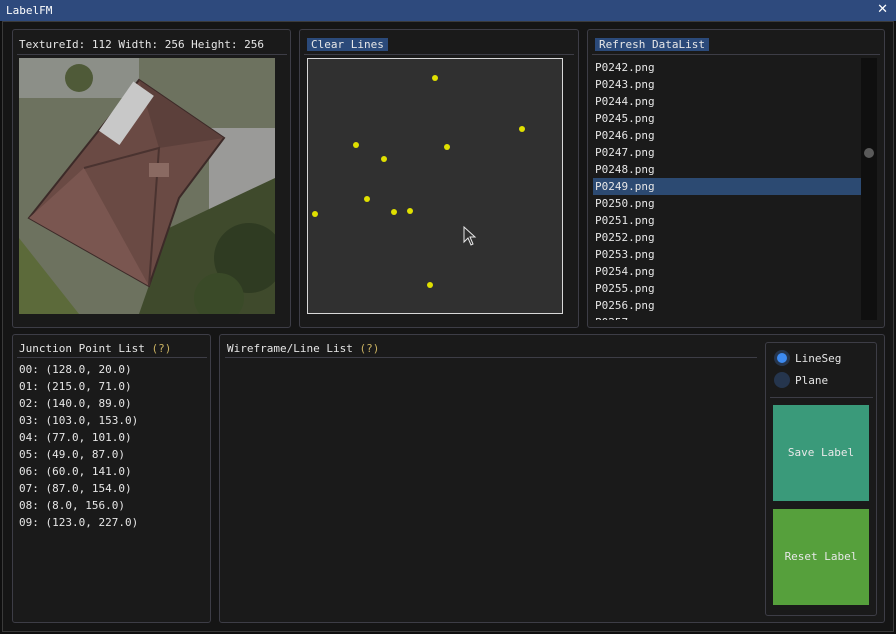 This screenshot has height=634, width=896. I want to click on junction-title-label: Junction Point List, so click(82, 348).